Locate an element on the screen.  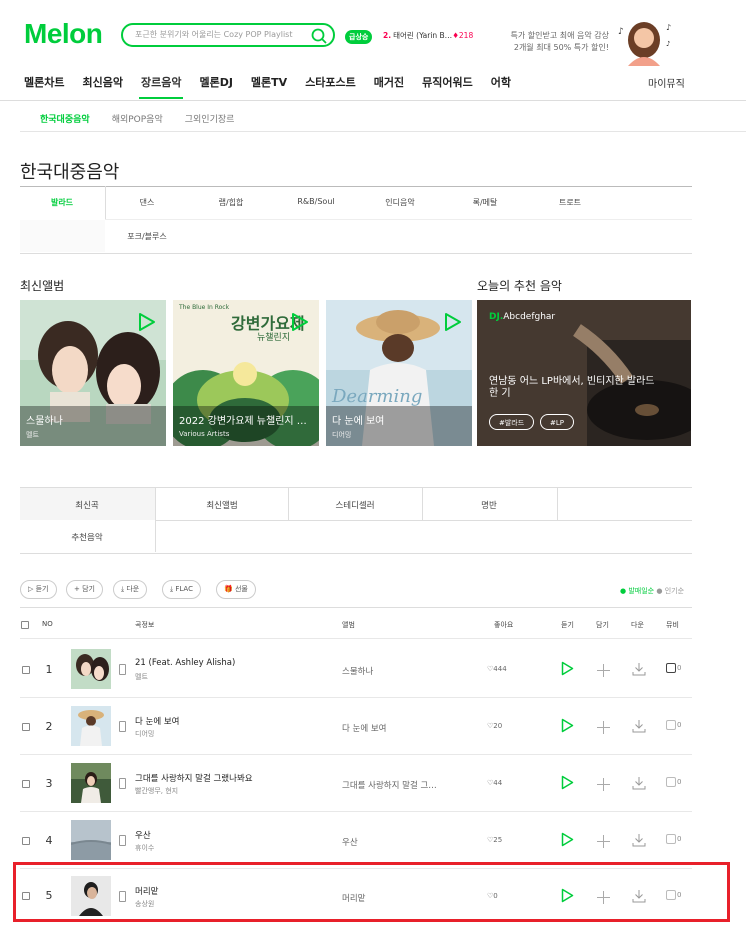
nav-genre: 장르음악 is located at coordinates (161, 82).